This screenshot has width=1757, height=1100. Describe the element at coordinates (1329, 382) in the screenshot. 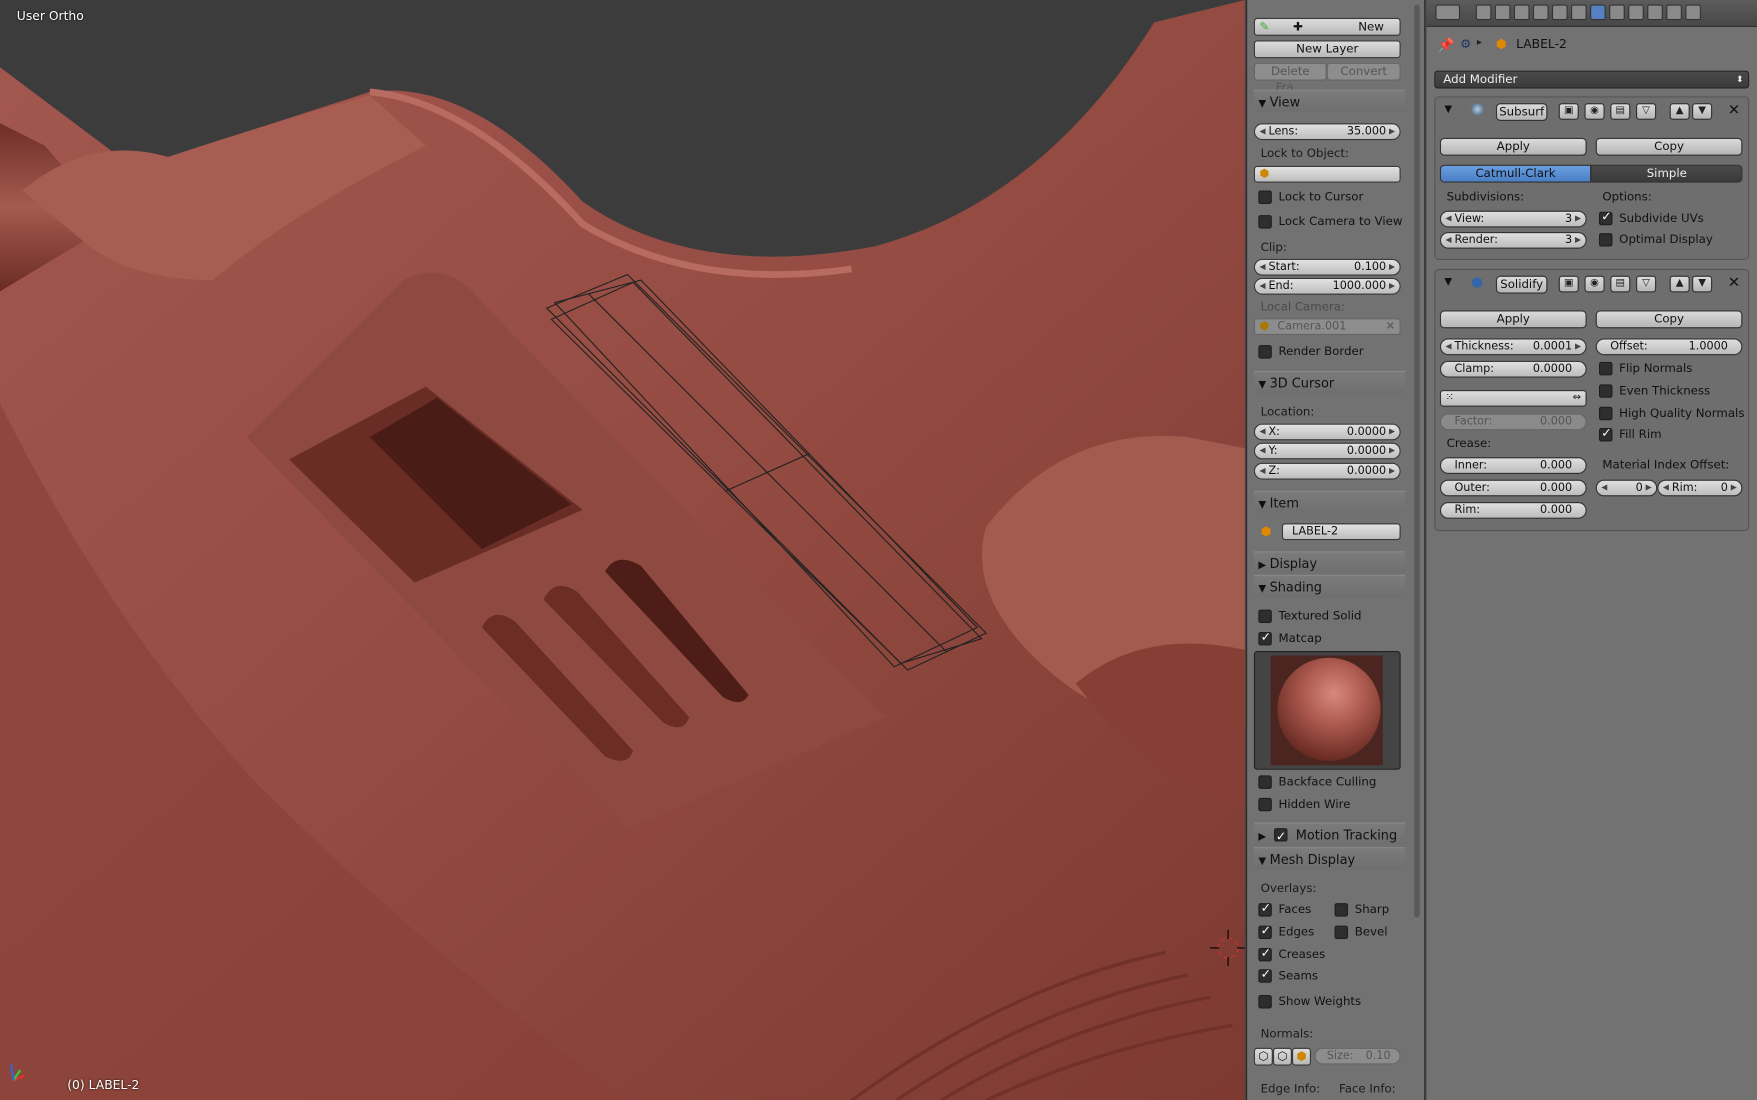

I see `3d-cursor-section-header: ▼ 3D Cursor` at that location.